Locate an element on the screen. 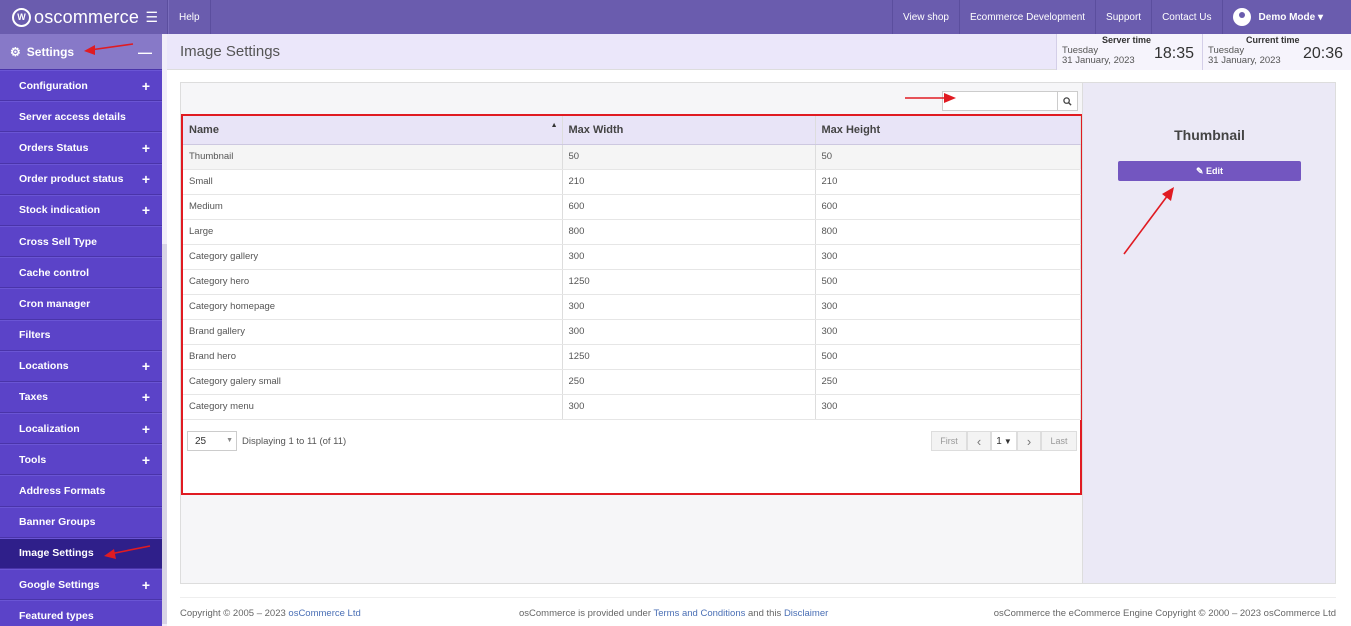 The height and width of the screenshot is (626, 1351). per-page-select: 25 ▼ is located at coordinates (212, 441).